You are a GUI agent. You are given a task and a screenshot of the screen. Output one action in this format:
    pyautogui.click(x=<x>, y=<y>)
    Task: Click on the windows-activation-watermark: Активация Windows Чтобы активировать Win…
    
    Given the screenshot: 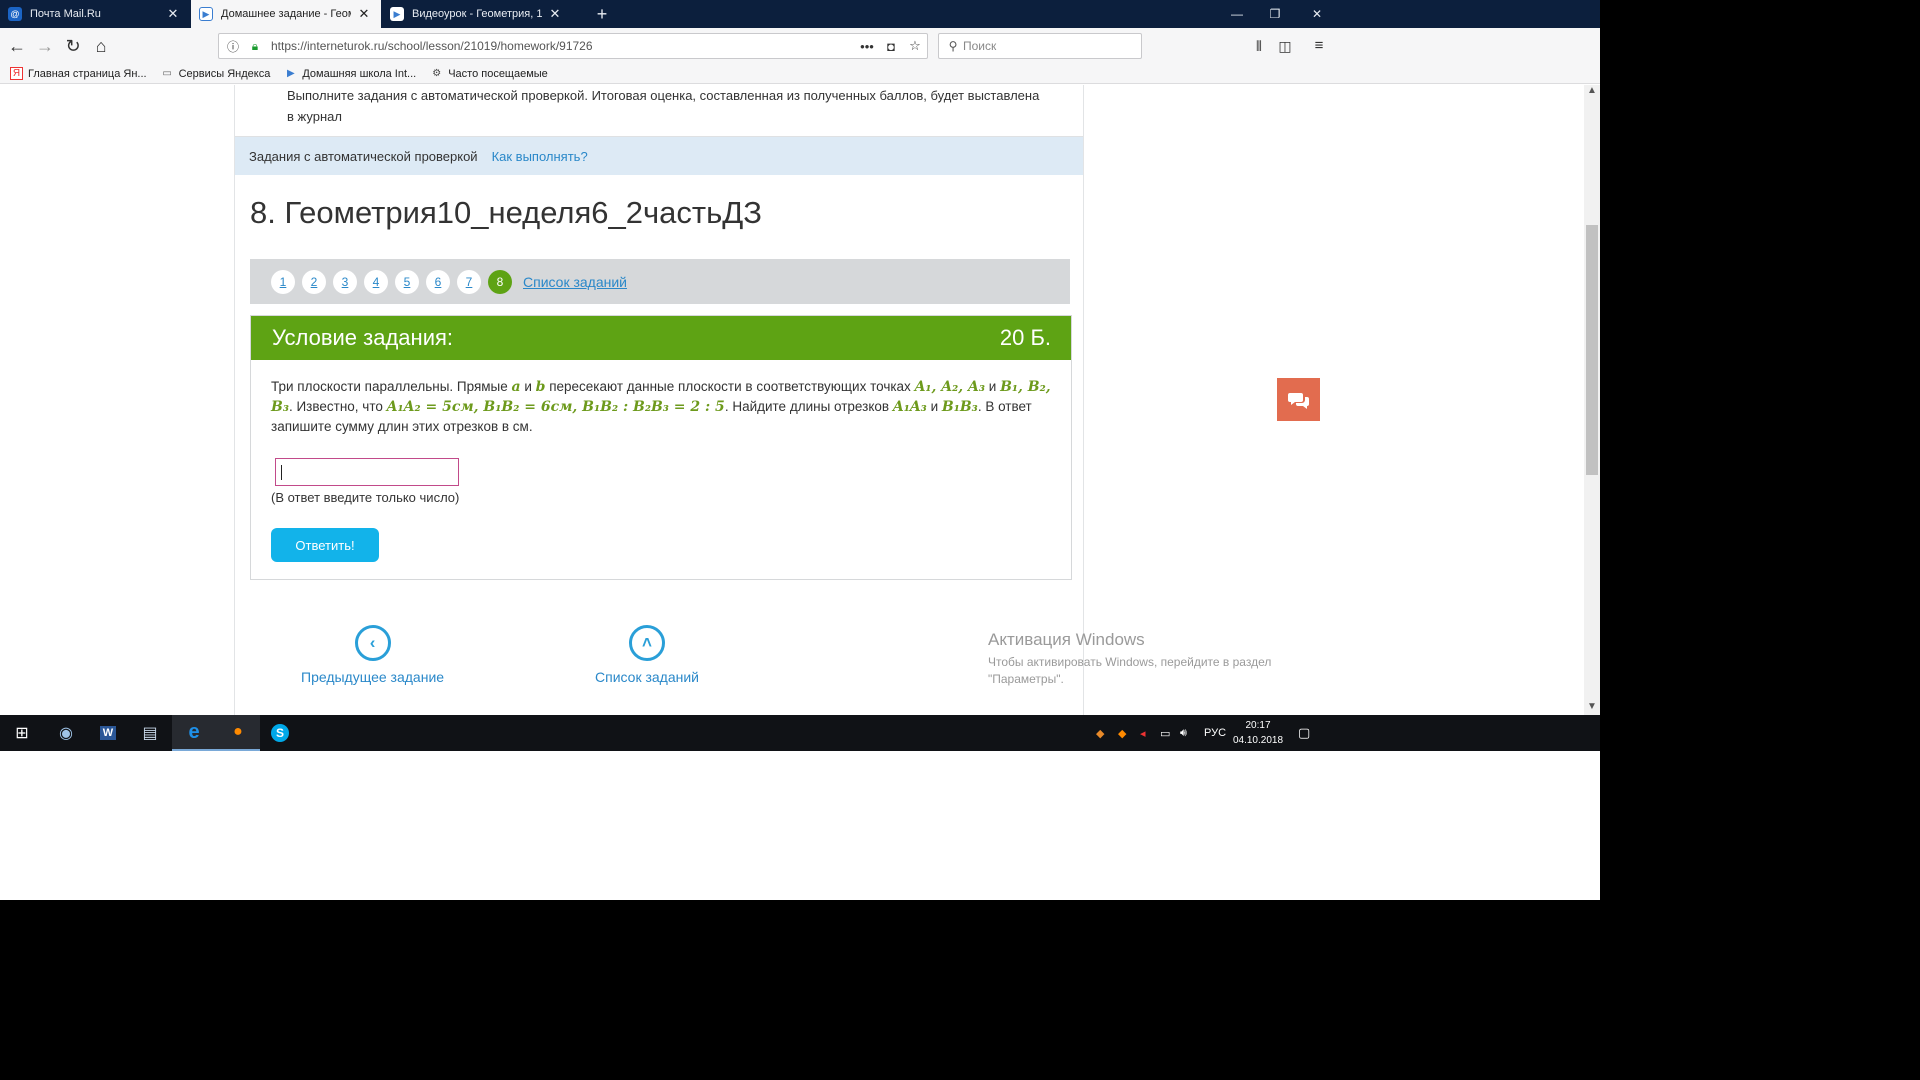 What is the action you would take?
    pyautogui.click(x=1138, y=659)
    